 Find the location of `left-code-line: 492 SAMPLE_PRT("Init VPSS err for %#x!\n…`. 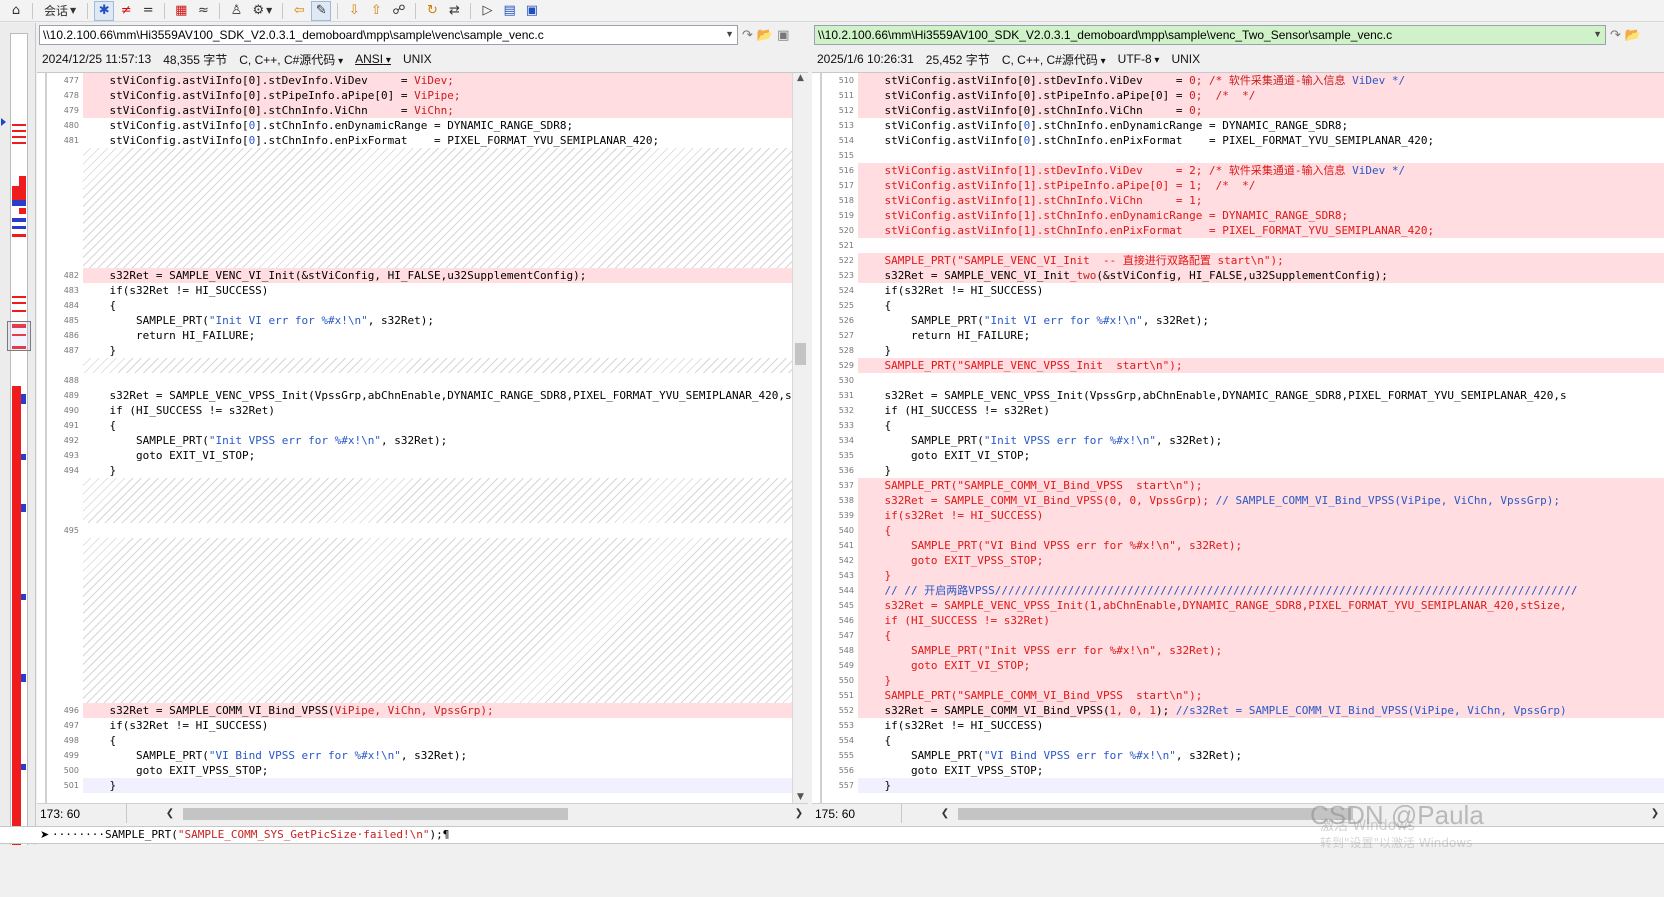

left-code-line: 492 SAMPLE_PRT("Init VPSS err for %#x!\n… is located at coordinates (422, 440).